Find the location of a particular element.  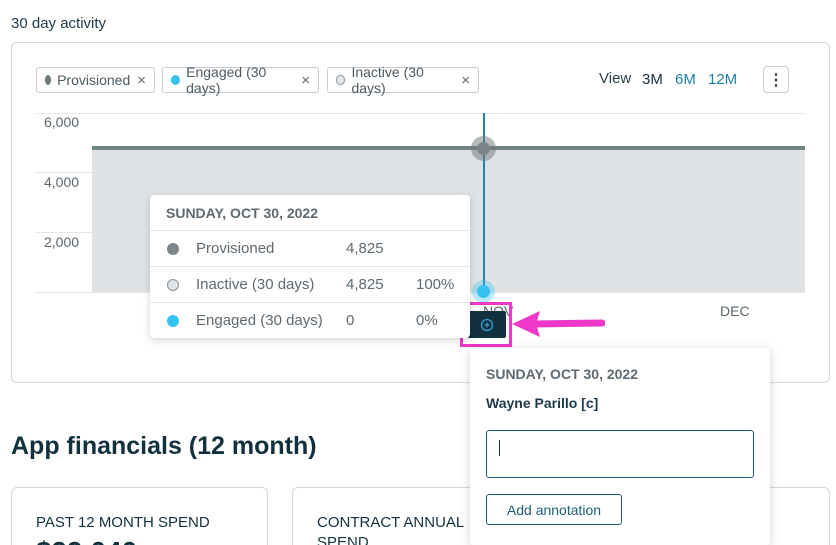

provisioned-point is located at coordinates (483, 148).